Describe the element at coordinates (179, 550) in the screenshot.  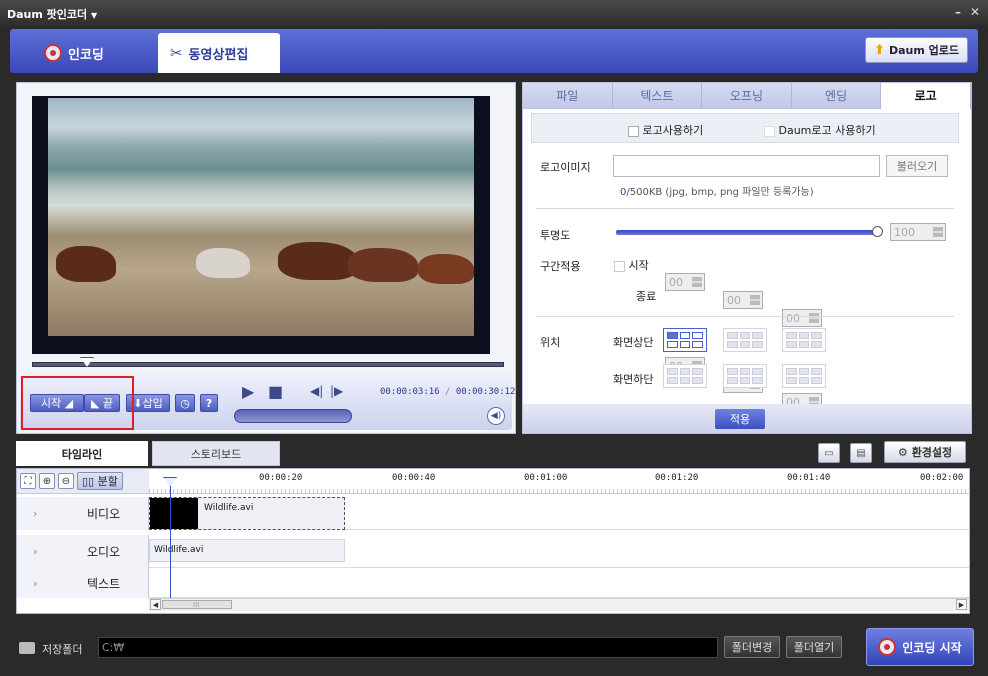
I see `audio-clip-name: Wildlife.avi` at that location.